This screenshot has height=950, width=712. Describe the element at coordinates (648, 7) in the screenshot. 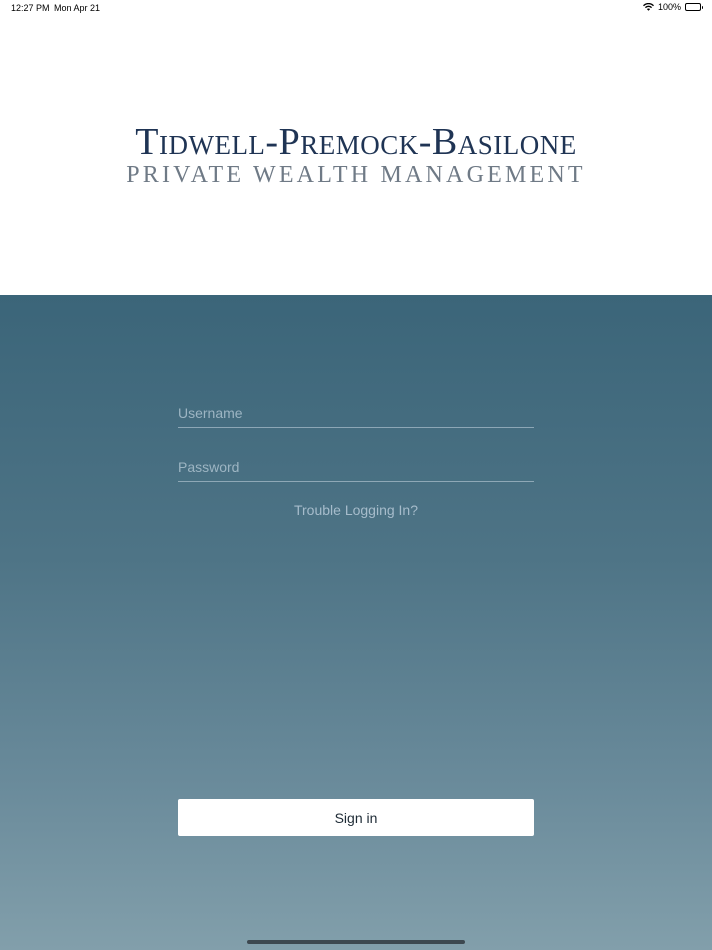

I see `wifi-icon` at that location.